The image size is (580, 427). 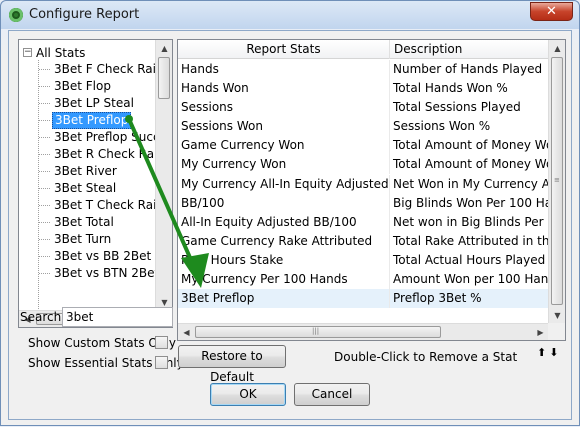 I want to click on tree-item: 3Bet T Check Rais, so click(x=104, y=205).